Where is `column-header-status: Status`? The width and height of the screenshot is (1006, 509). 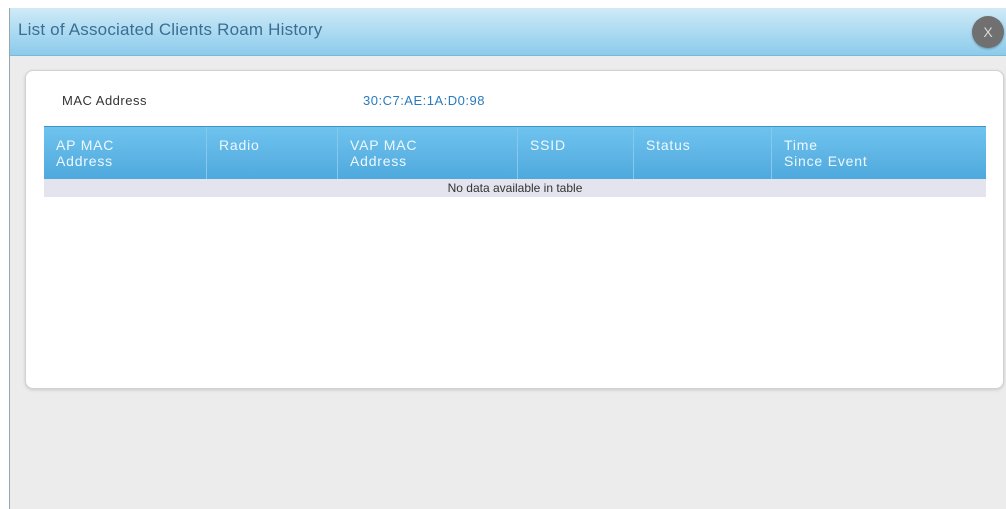
column-header-status: Status is located at coordinates (703, 153).